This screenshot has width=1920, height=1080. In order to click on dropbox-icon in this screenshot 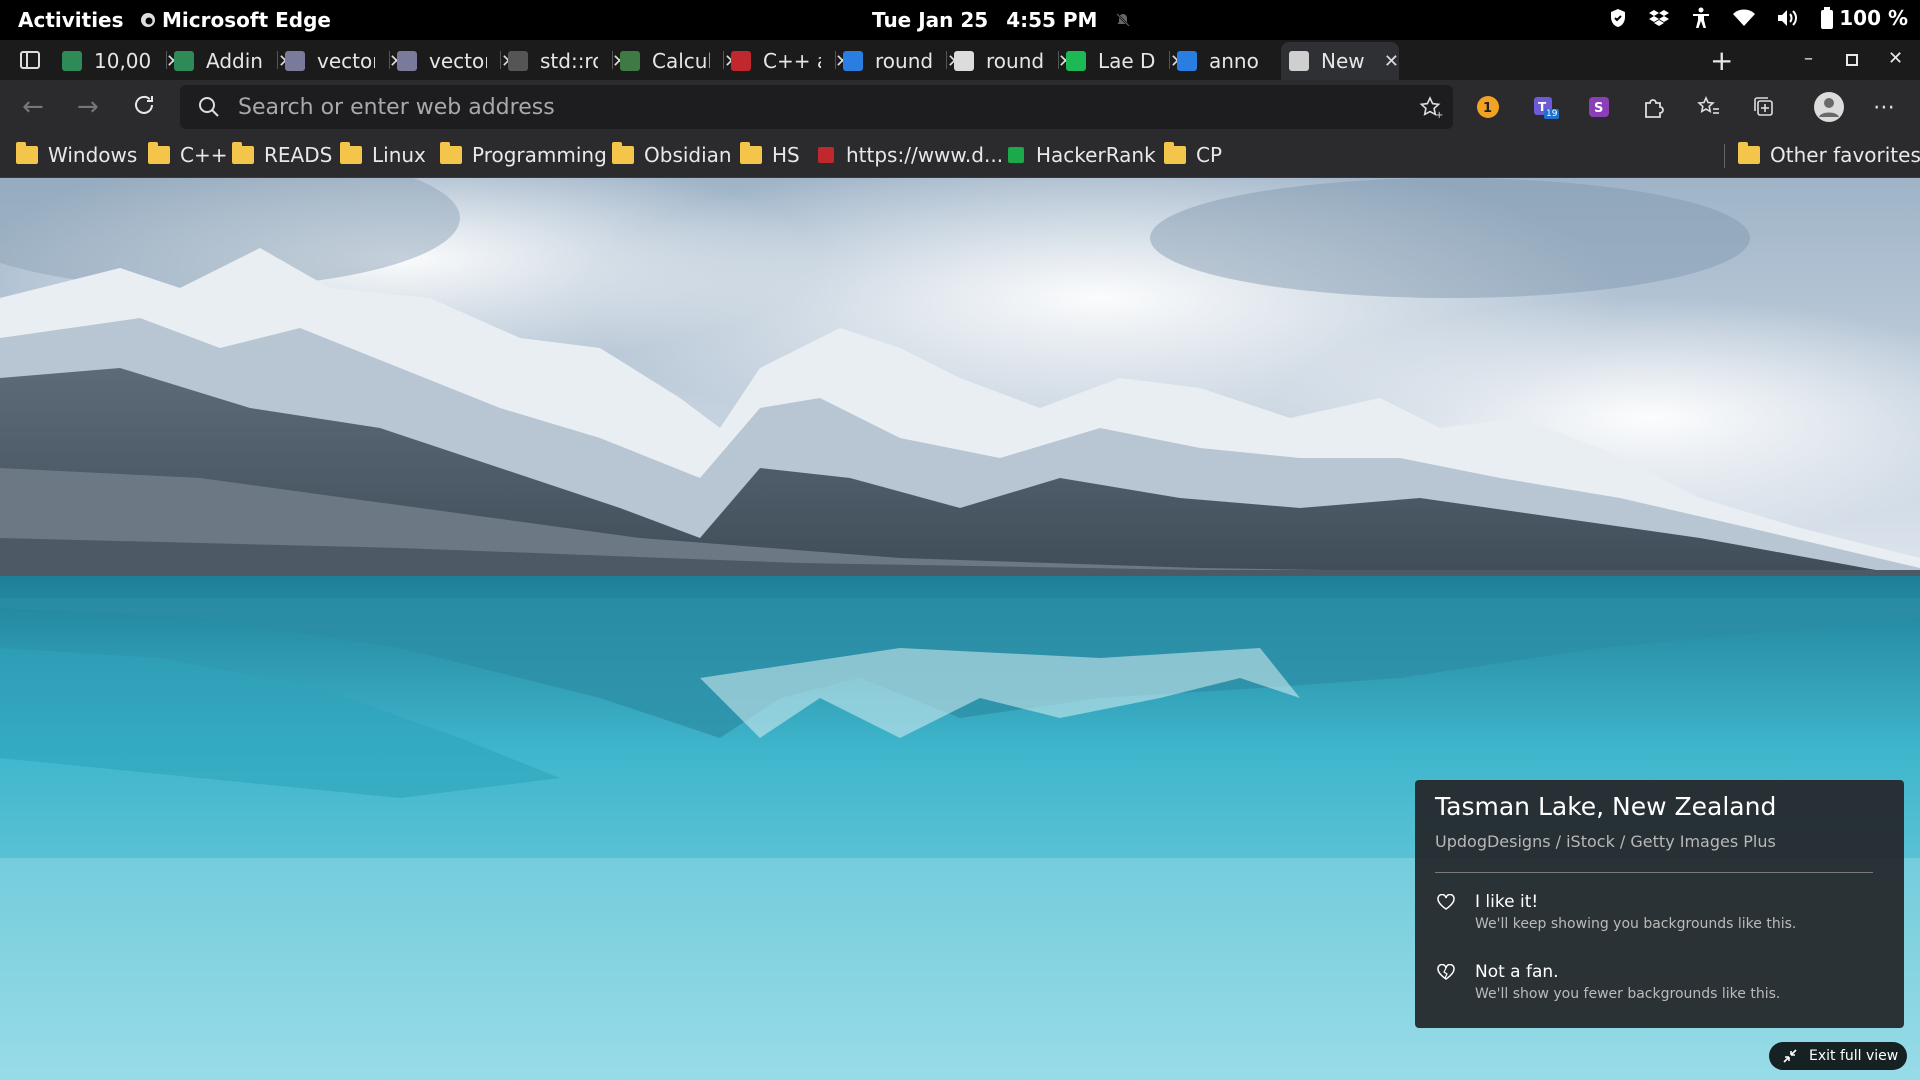, I will do `click(1659, 18)`.